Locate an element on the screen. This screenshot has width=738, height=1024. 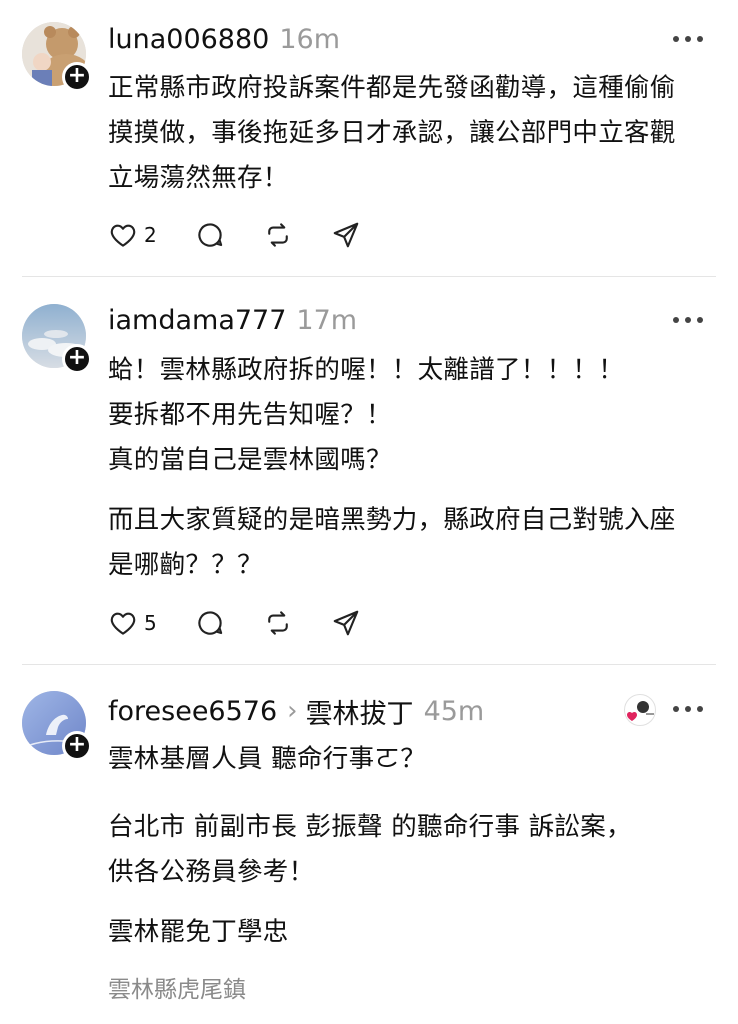
post-body-paragraph: 而且大家質疑的是暗黑勢力，縣政府自己對號入座 是哪齣？？？ is located at coordinates (414, 543).